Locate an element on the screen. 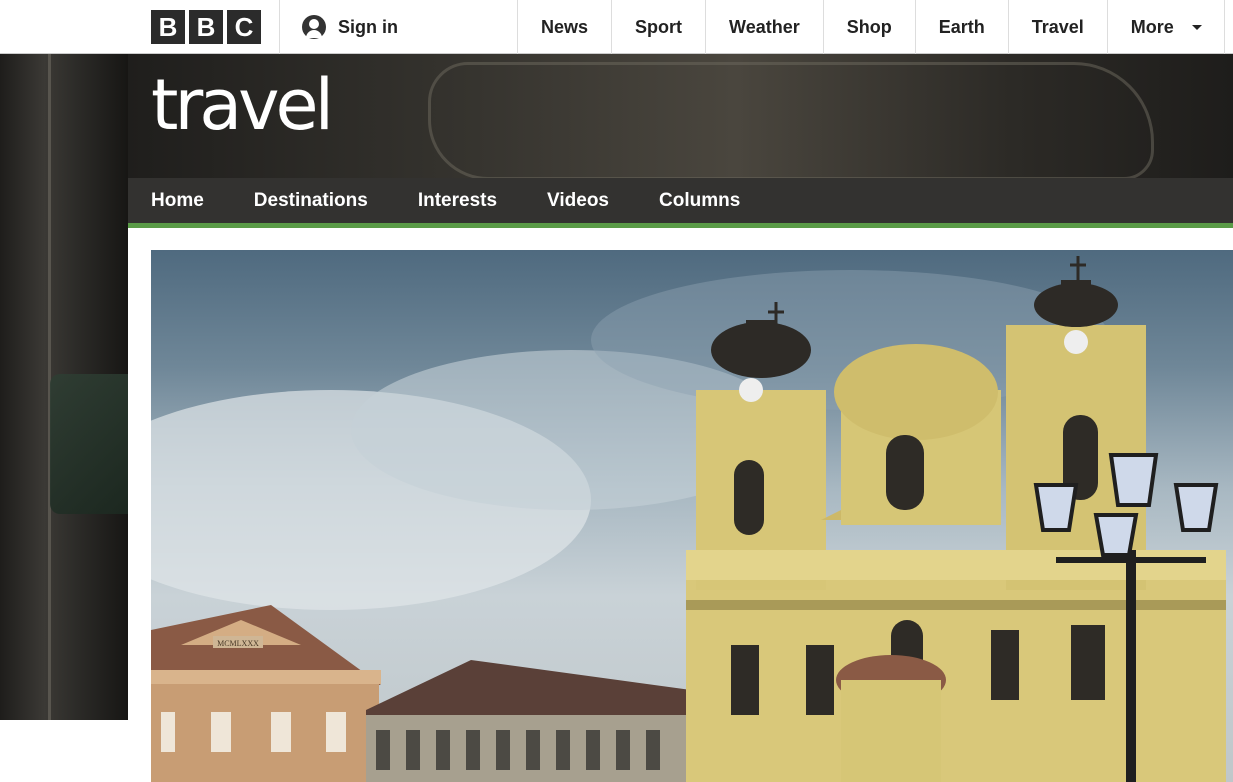 The image size is (1233, 782). global-nav-more: More is located at coordinates (1165, 27).